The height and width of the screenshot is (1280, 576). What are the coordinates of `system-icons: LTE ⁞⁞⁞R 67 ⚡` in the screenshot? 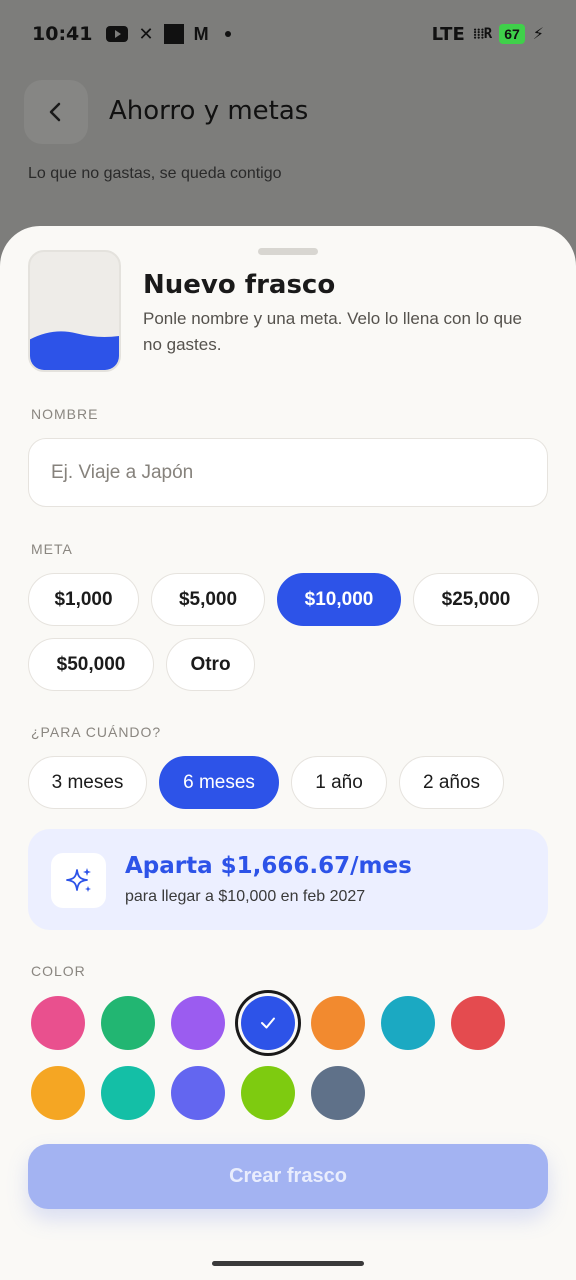 It's located at (488, 34).